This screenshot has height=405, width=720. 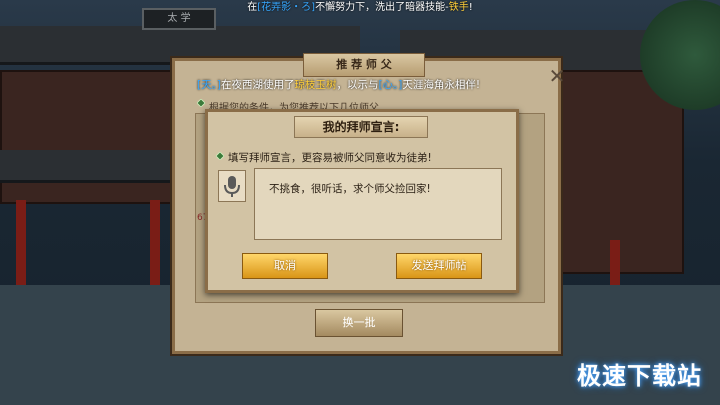 I want to click on message-item-name: 琼枝玉树, so click(x=315, y=85).